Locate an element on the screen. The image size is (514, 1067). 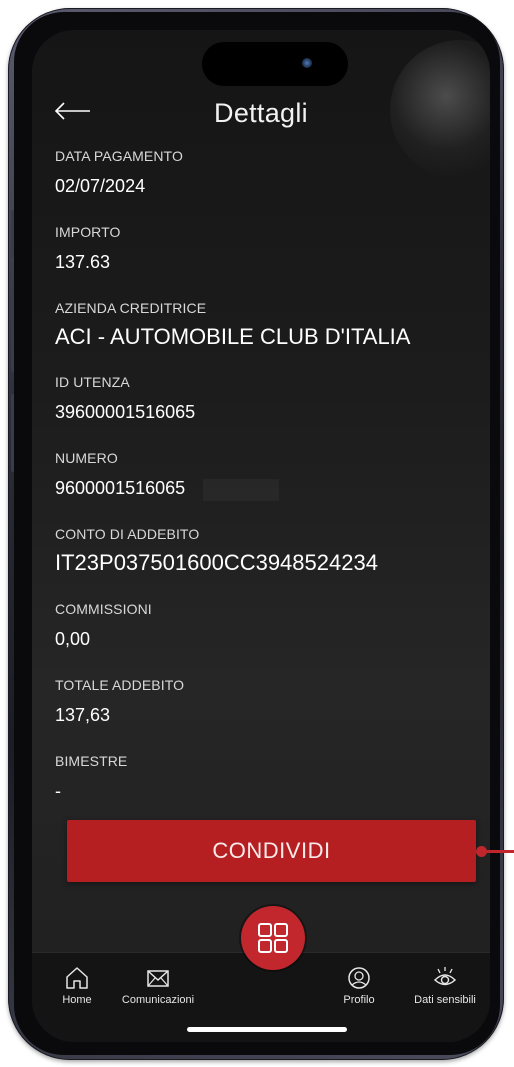
grid-menu-icon is located at coordinates (273, 938).